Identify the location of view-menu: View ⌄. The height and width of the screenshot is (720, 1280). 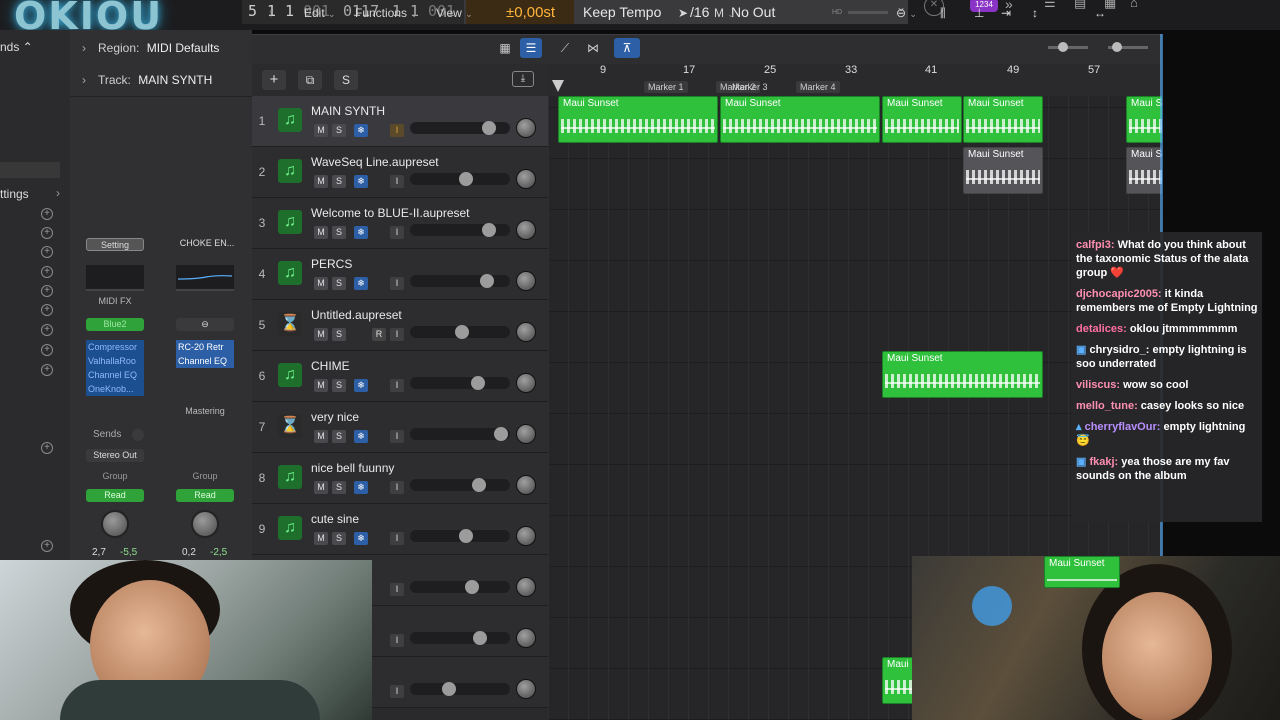
(454, 13).